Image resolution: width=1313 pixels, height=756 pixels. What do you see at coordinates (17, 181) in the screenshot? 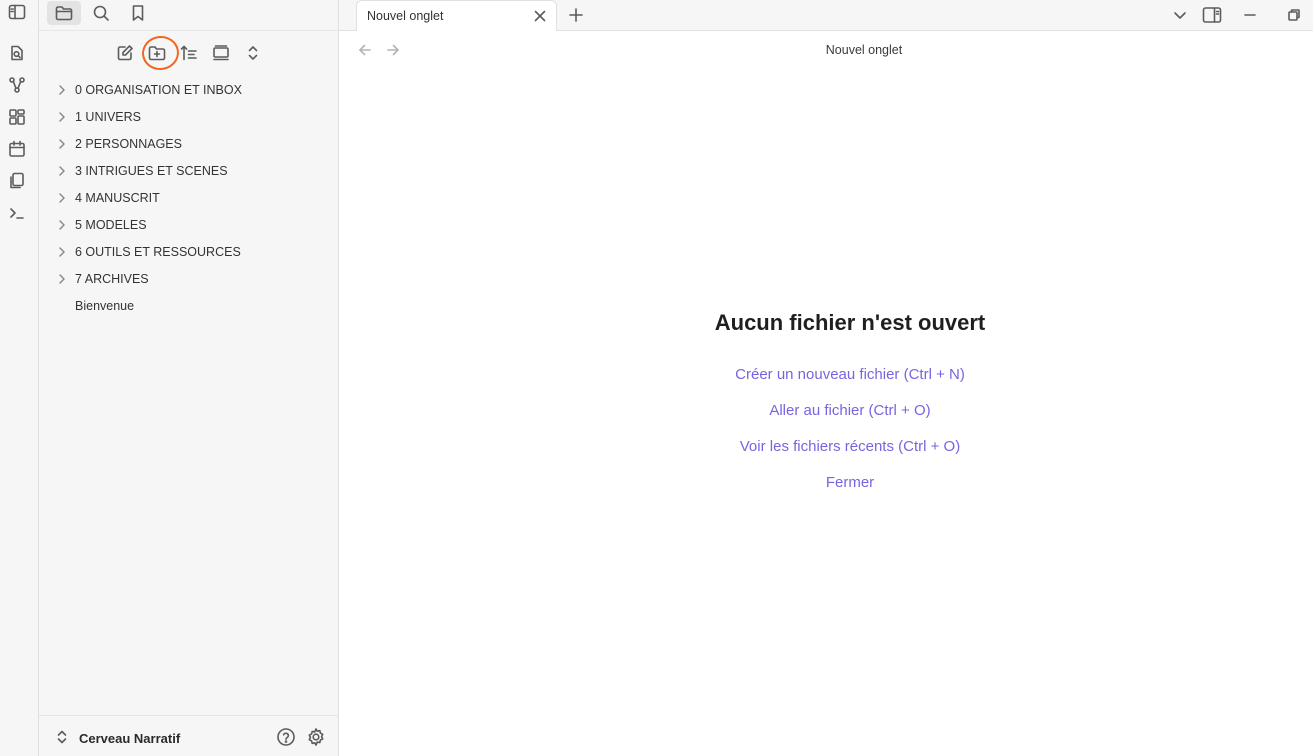
I see `templates-icon` at bounding box center [17, 181].